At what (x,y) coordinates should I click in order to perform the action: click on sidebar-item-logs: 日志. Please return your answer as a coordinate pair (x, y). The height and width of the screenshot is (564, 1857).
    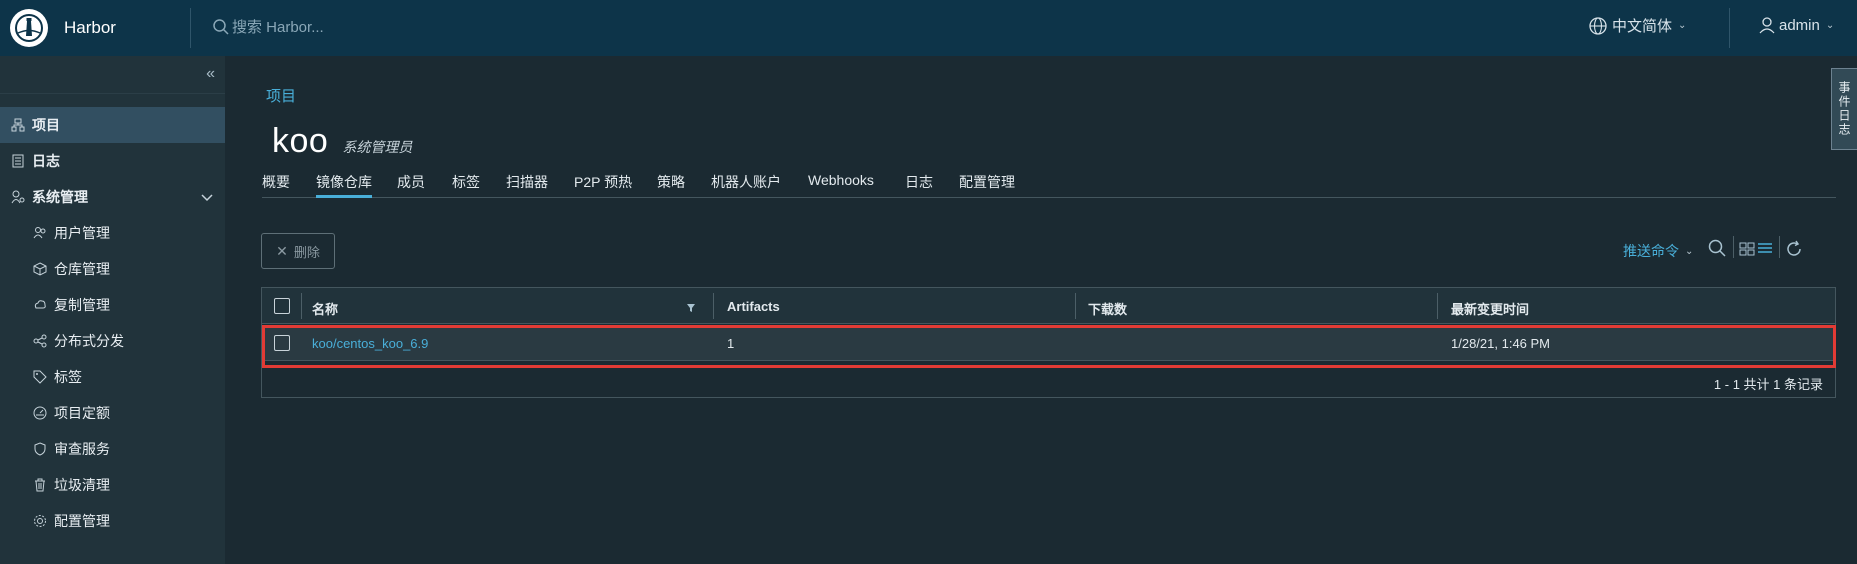
    Looking at the image, I should click on (112, 161).